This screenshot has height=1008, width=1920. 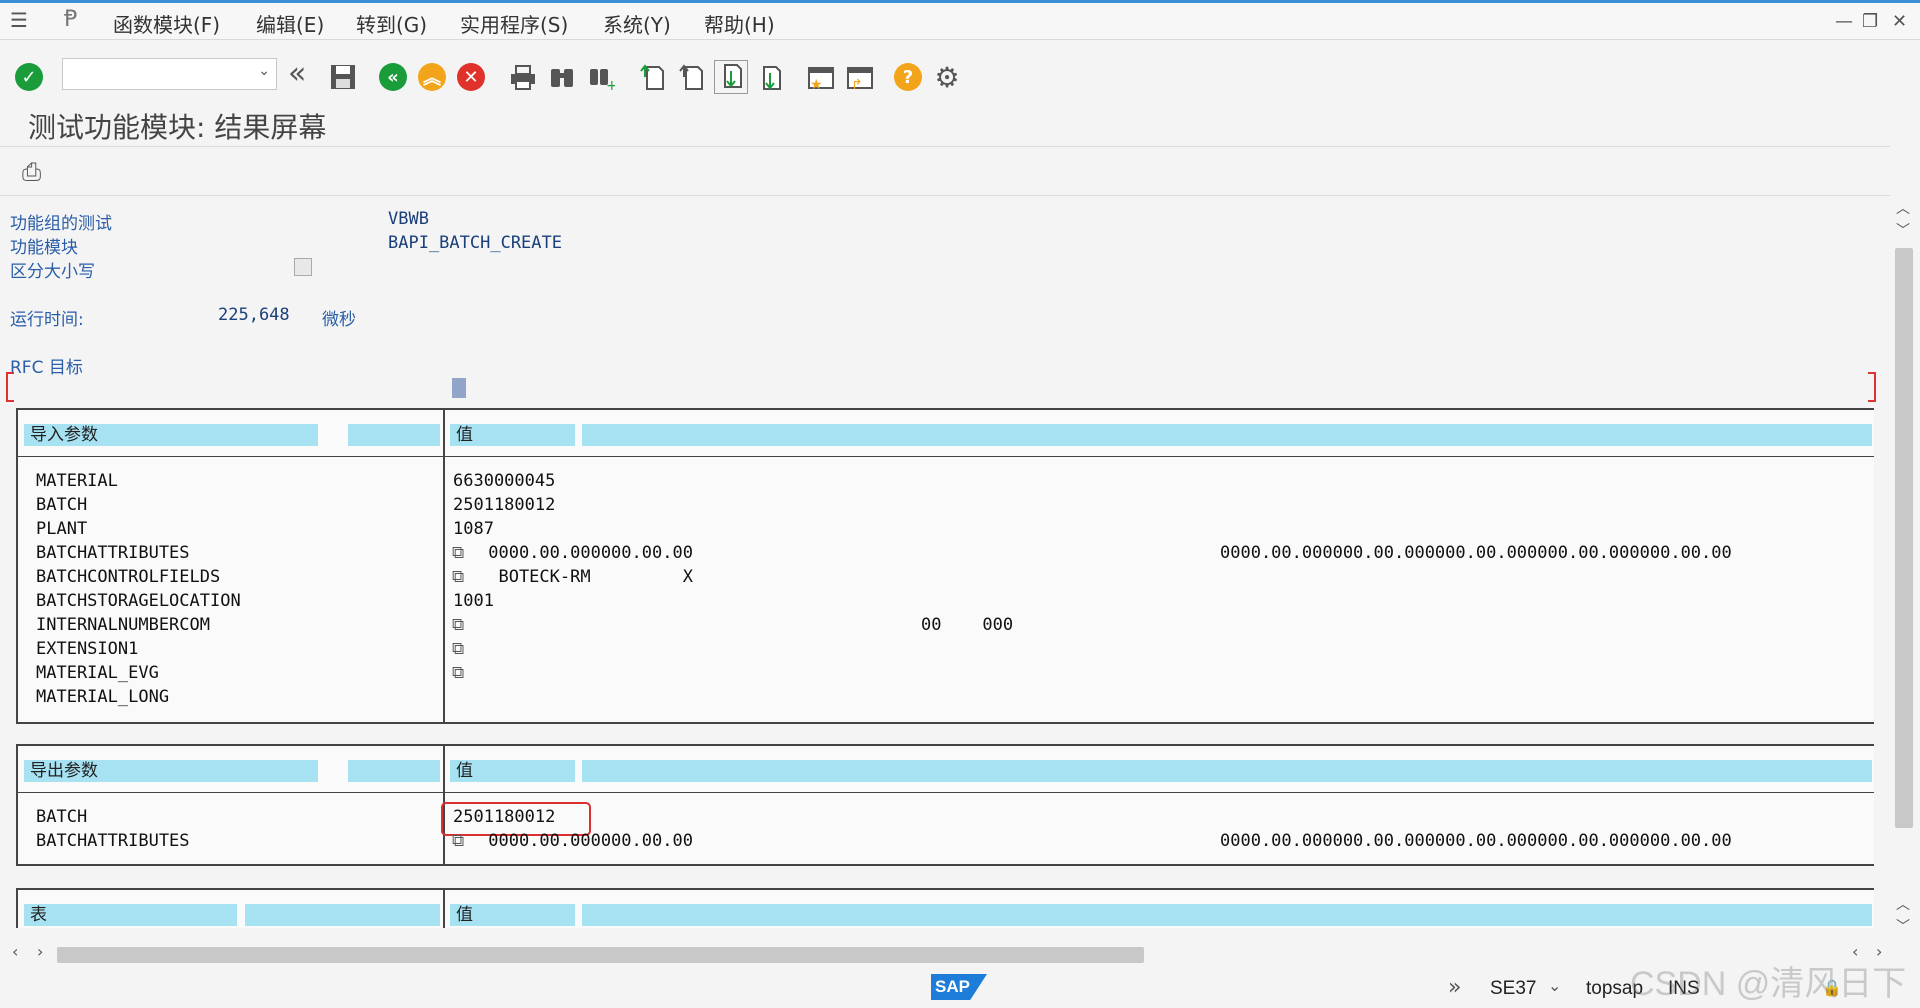 What do you see at coordinates (62, 505) in the screenshot?
I see `import-row-name: BATCH` at bounding box center [62, 505].